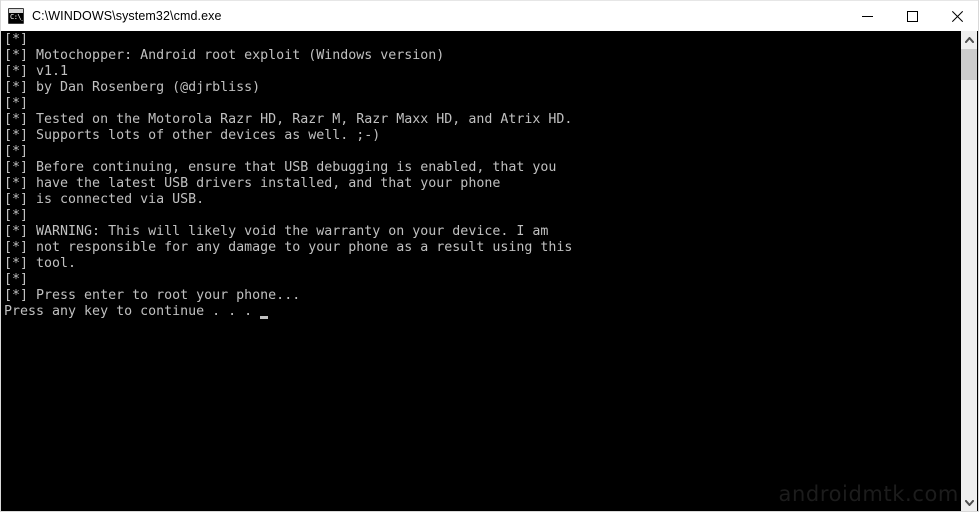  Describe the element at coordinates (868, 494) in the screenshot. I see `watermark: androidmtk.com` at that location.